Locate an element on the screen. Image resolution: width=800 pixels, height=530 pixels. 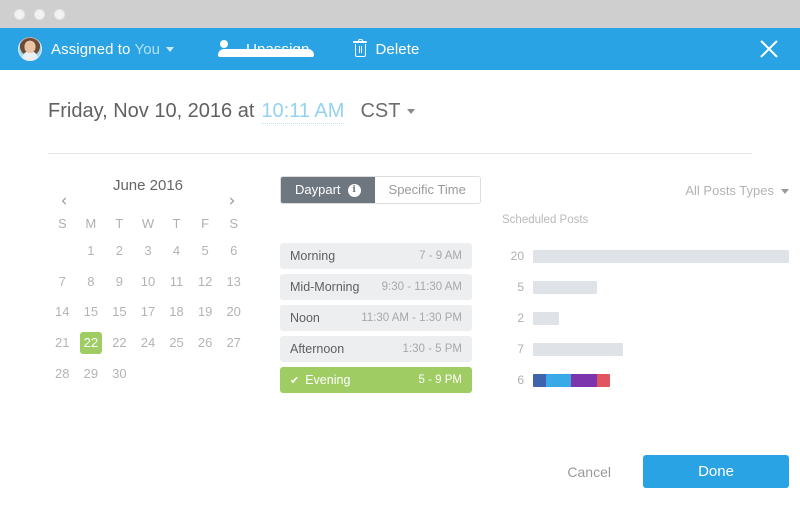
calendar-day: 9 is located at coordinates (119, 282).